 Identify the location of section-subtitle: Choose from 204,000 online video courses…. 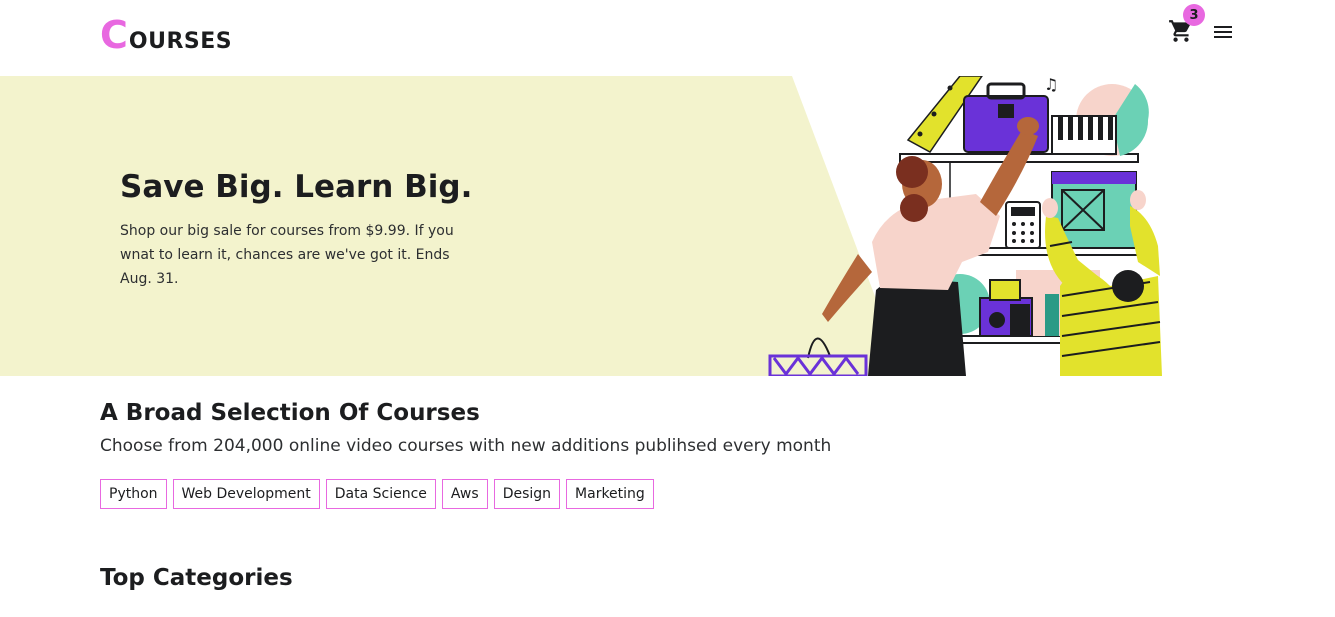
(466, 446).